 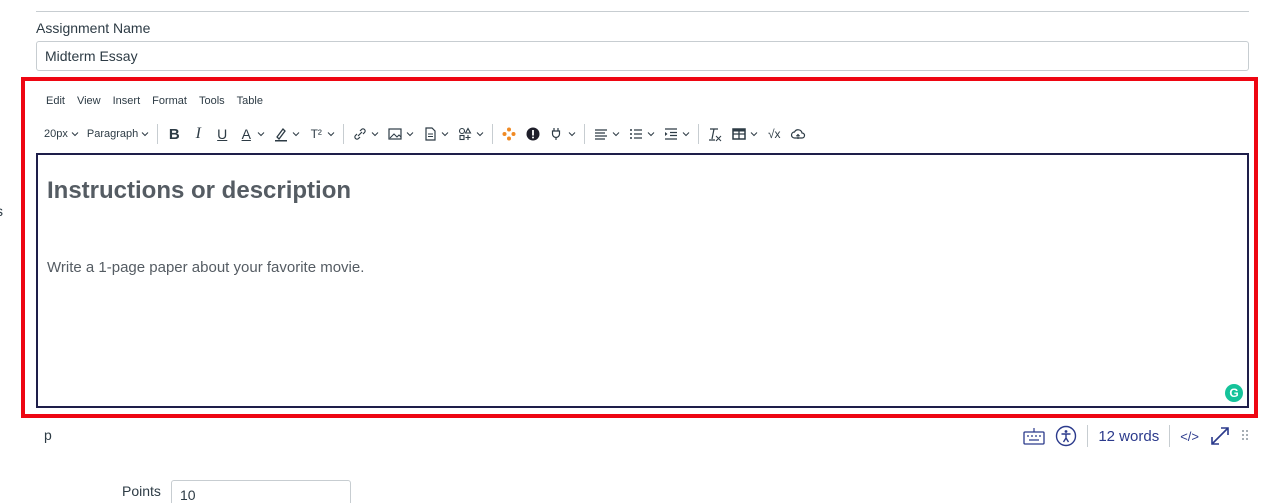 I want to click on points-label: Points, so click(x=141, y=491).